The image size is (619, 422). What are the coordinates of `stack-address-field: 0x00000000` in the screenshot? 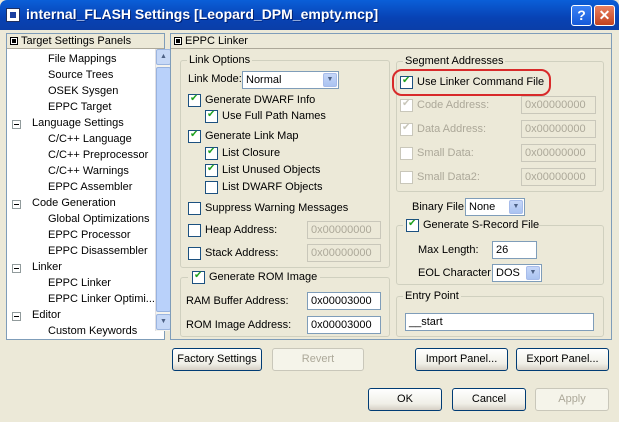 It's located at (344, 253).